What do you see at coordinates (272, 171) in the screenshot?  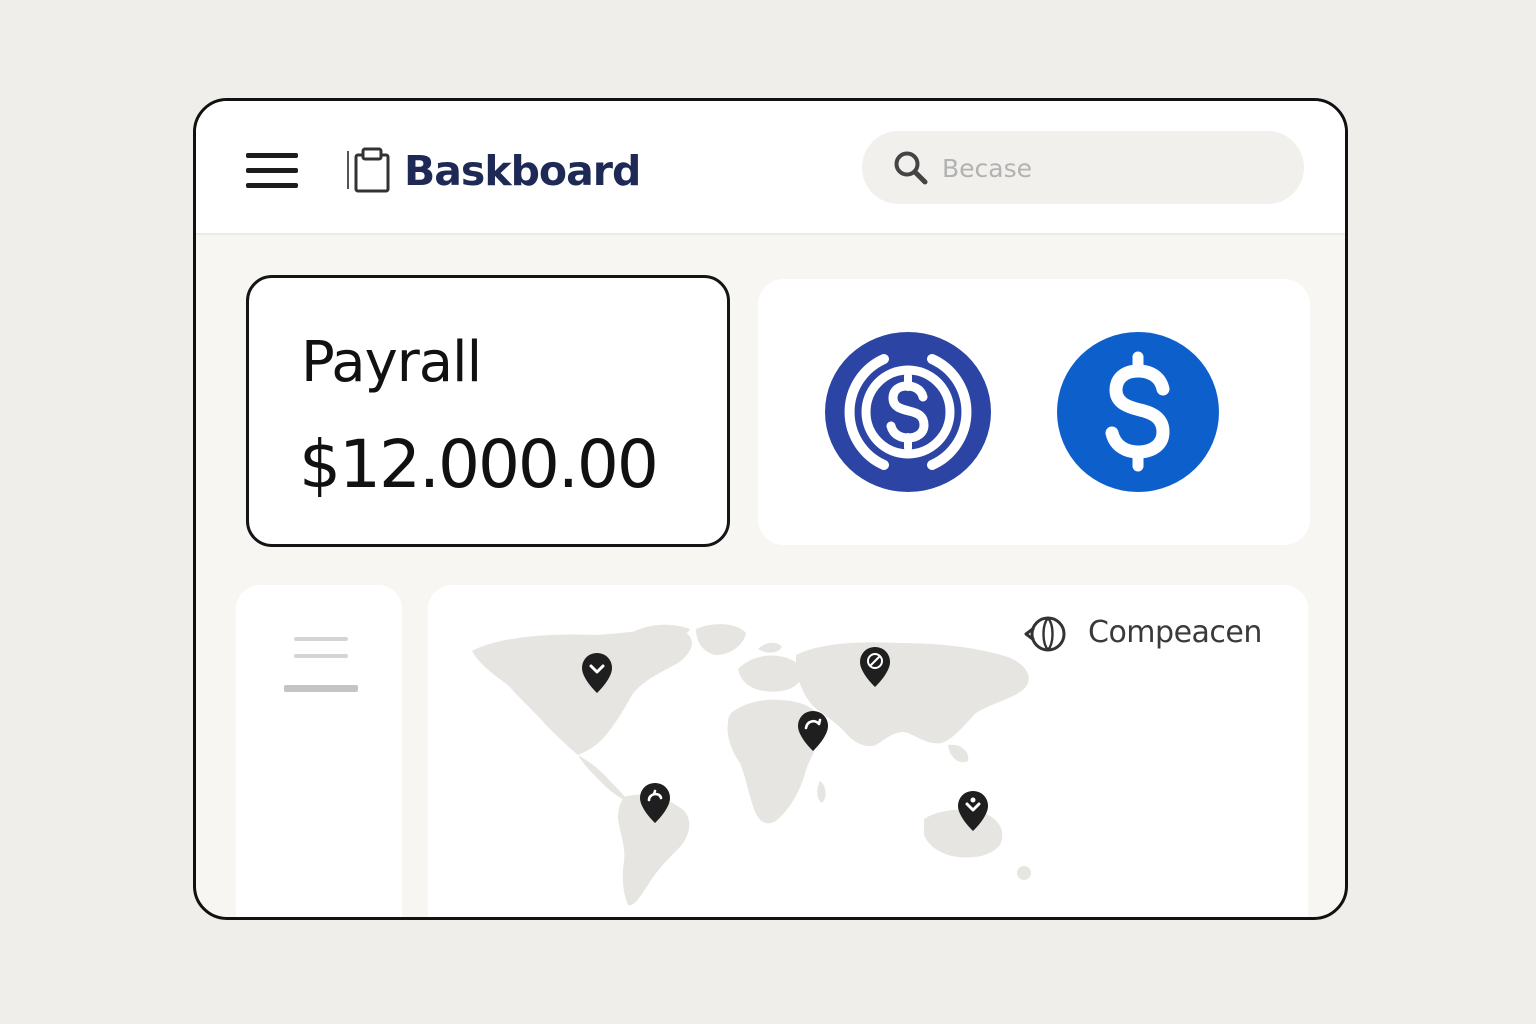 I see `hamburger-menu-icon` at bounding box center [272, 171].